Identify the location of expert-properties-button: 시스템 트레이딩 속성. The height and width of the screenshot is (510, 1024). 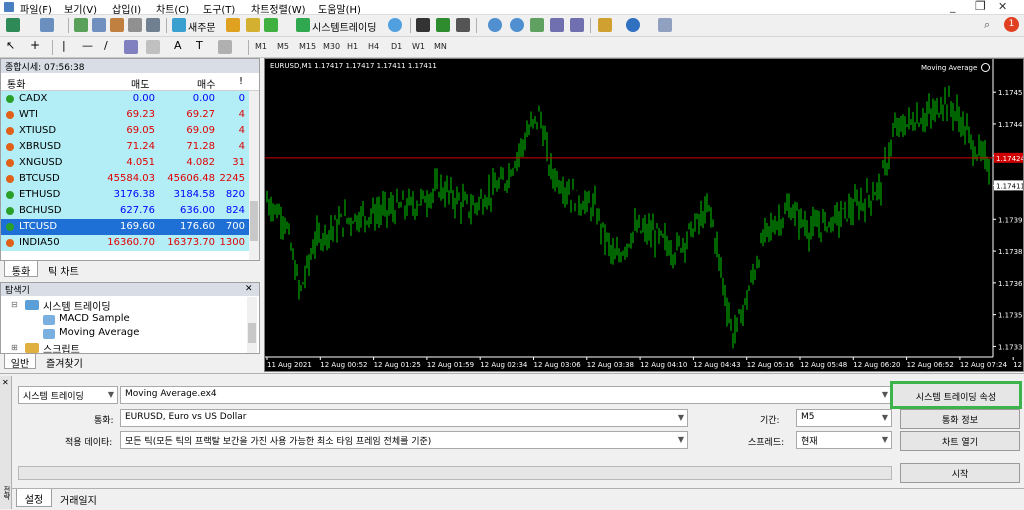
(956, 395).